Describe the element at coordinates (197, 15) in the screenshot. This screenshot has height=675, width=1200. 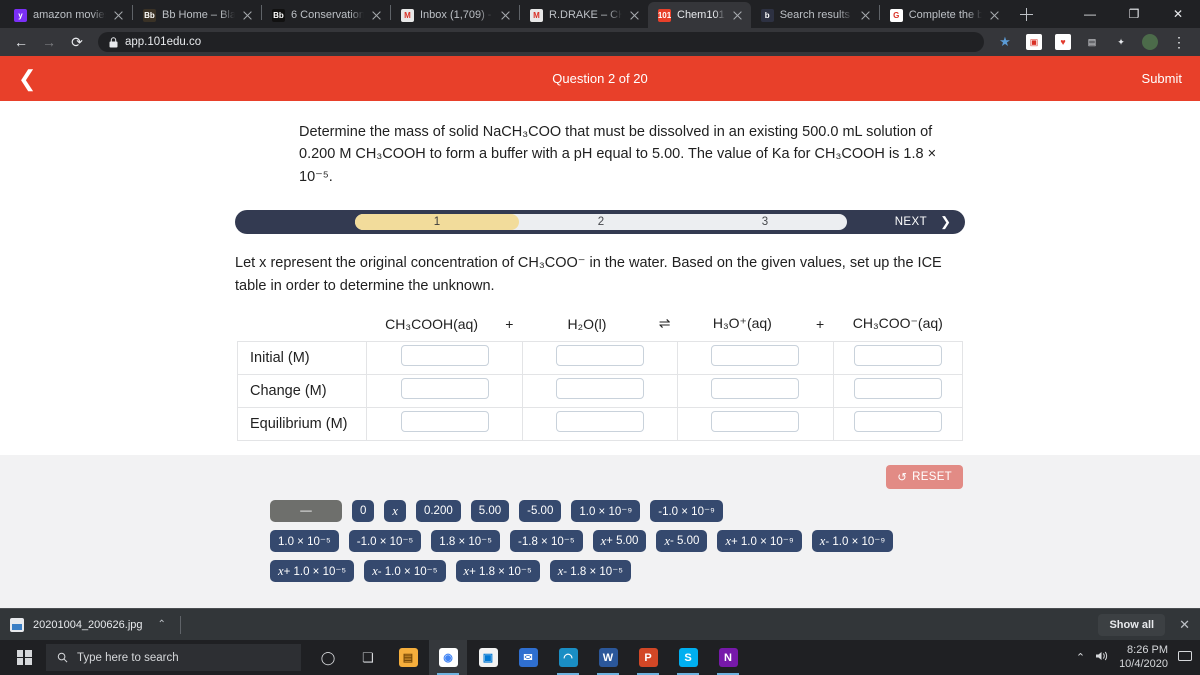
I see `browser-tab: Bb Bb Home – Blackbo` at that location.